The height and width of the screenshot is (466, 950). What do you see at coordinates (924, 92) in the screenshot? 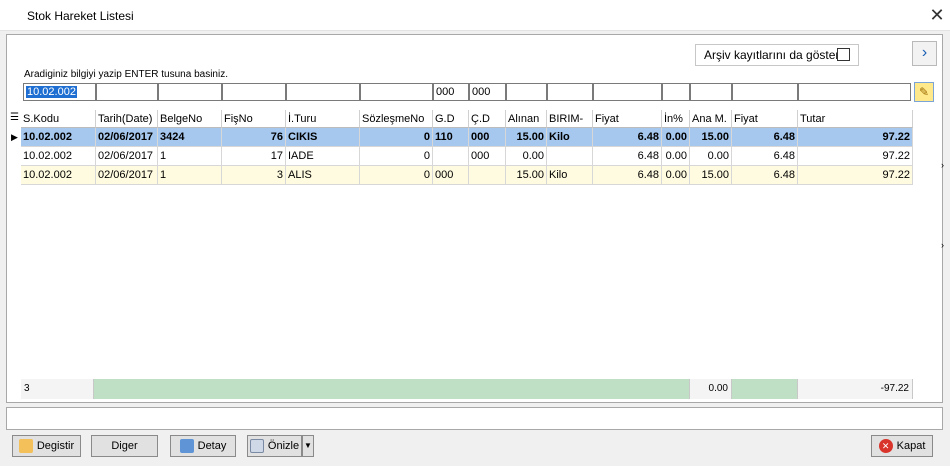
I see `filter-search-icon: ✎` at bounding box center [924, 92].